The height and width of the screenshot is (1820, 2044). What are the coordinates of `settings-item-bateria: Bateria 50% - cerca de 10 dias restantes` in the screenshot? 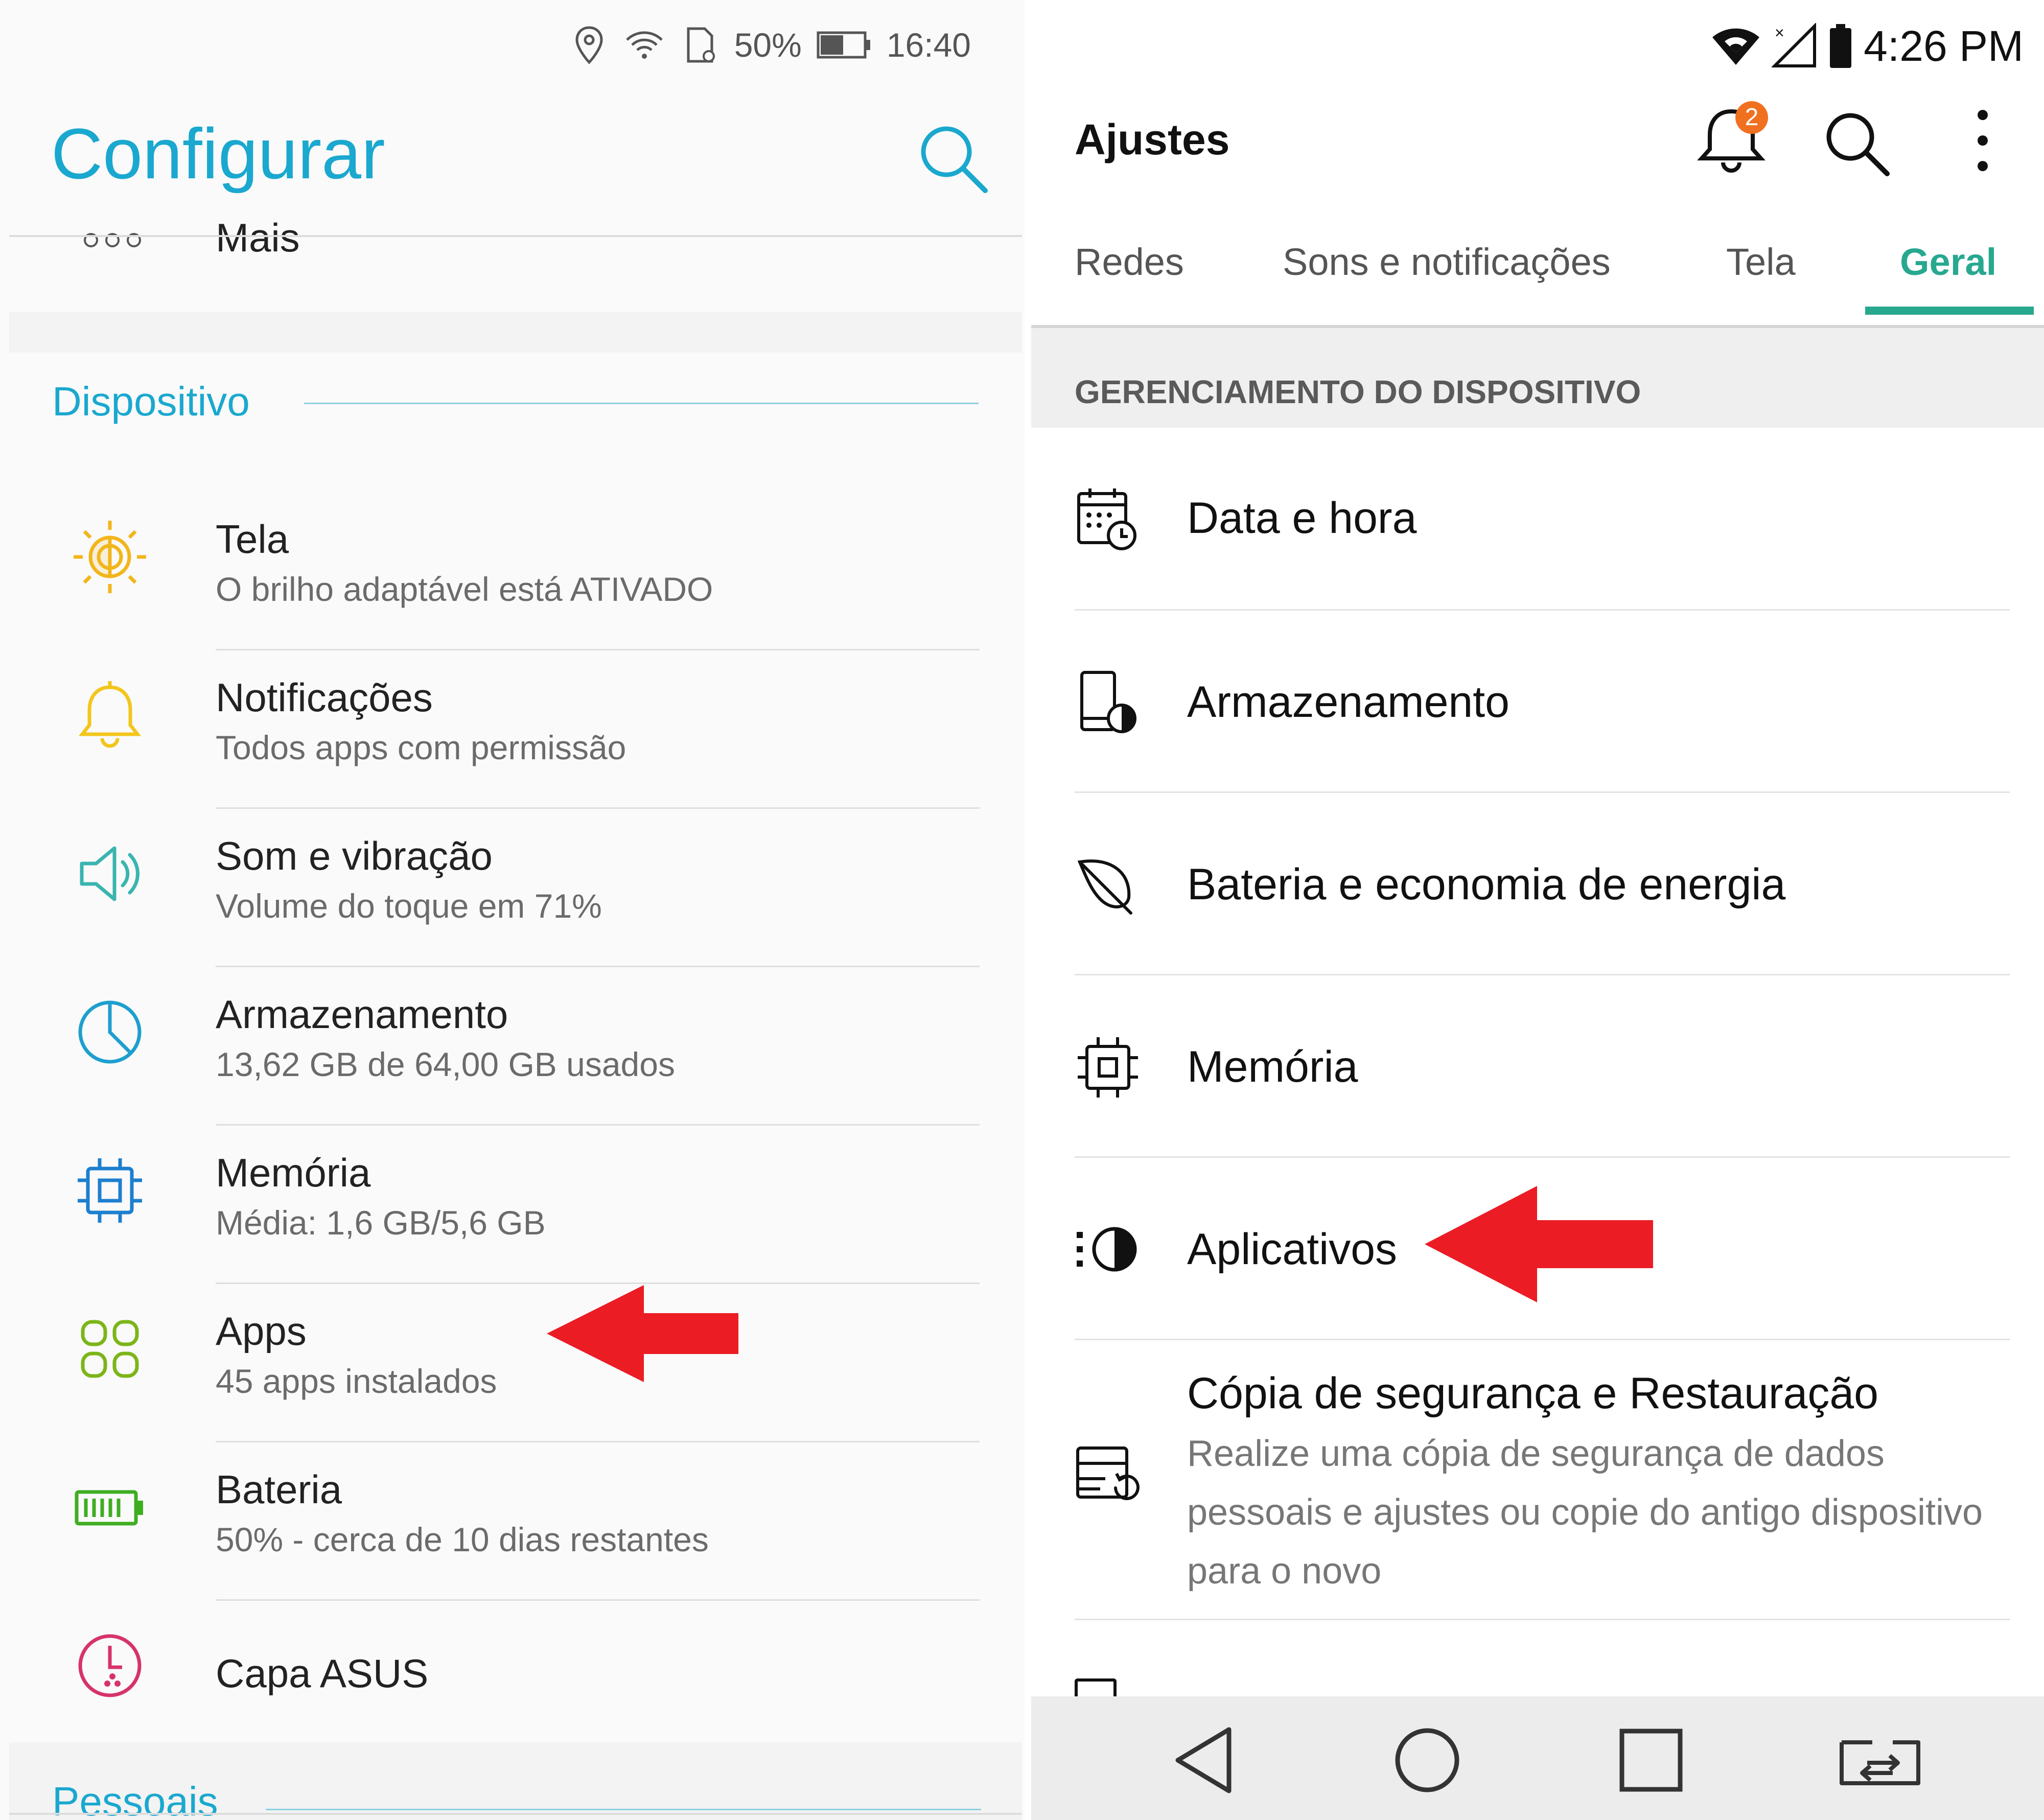 It's located at (513, 1523).